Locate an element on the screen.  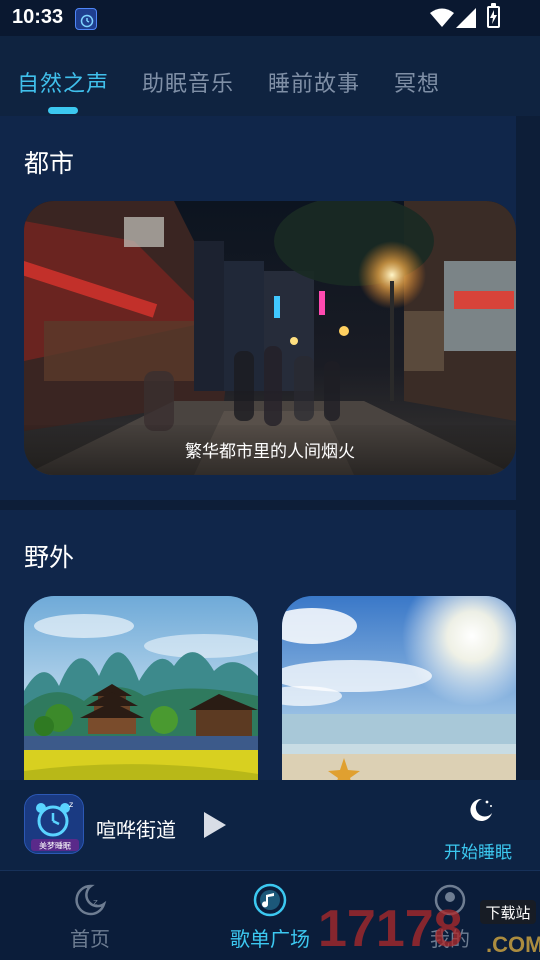
watermark-number: 17178 is located at coordinates (390, 929).